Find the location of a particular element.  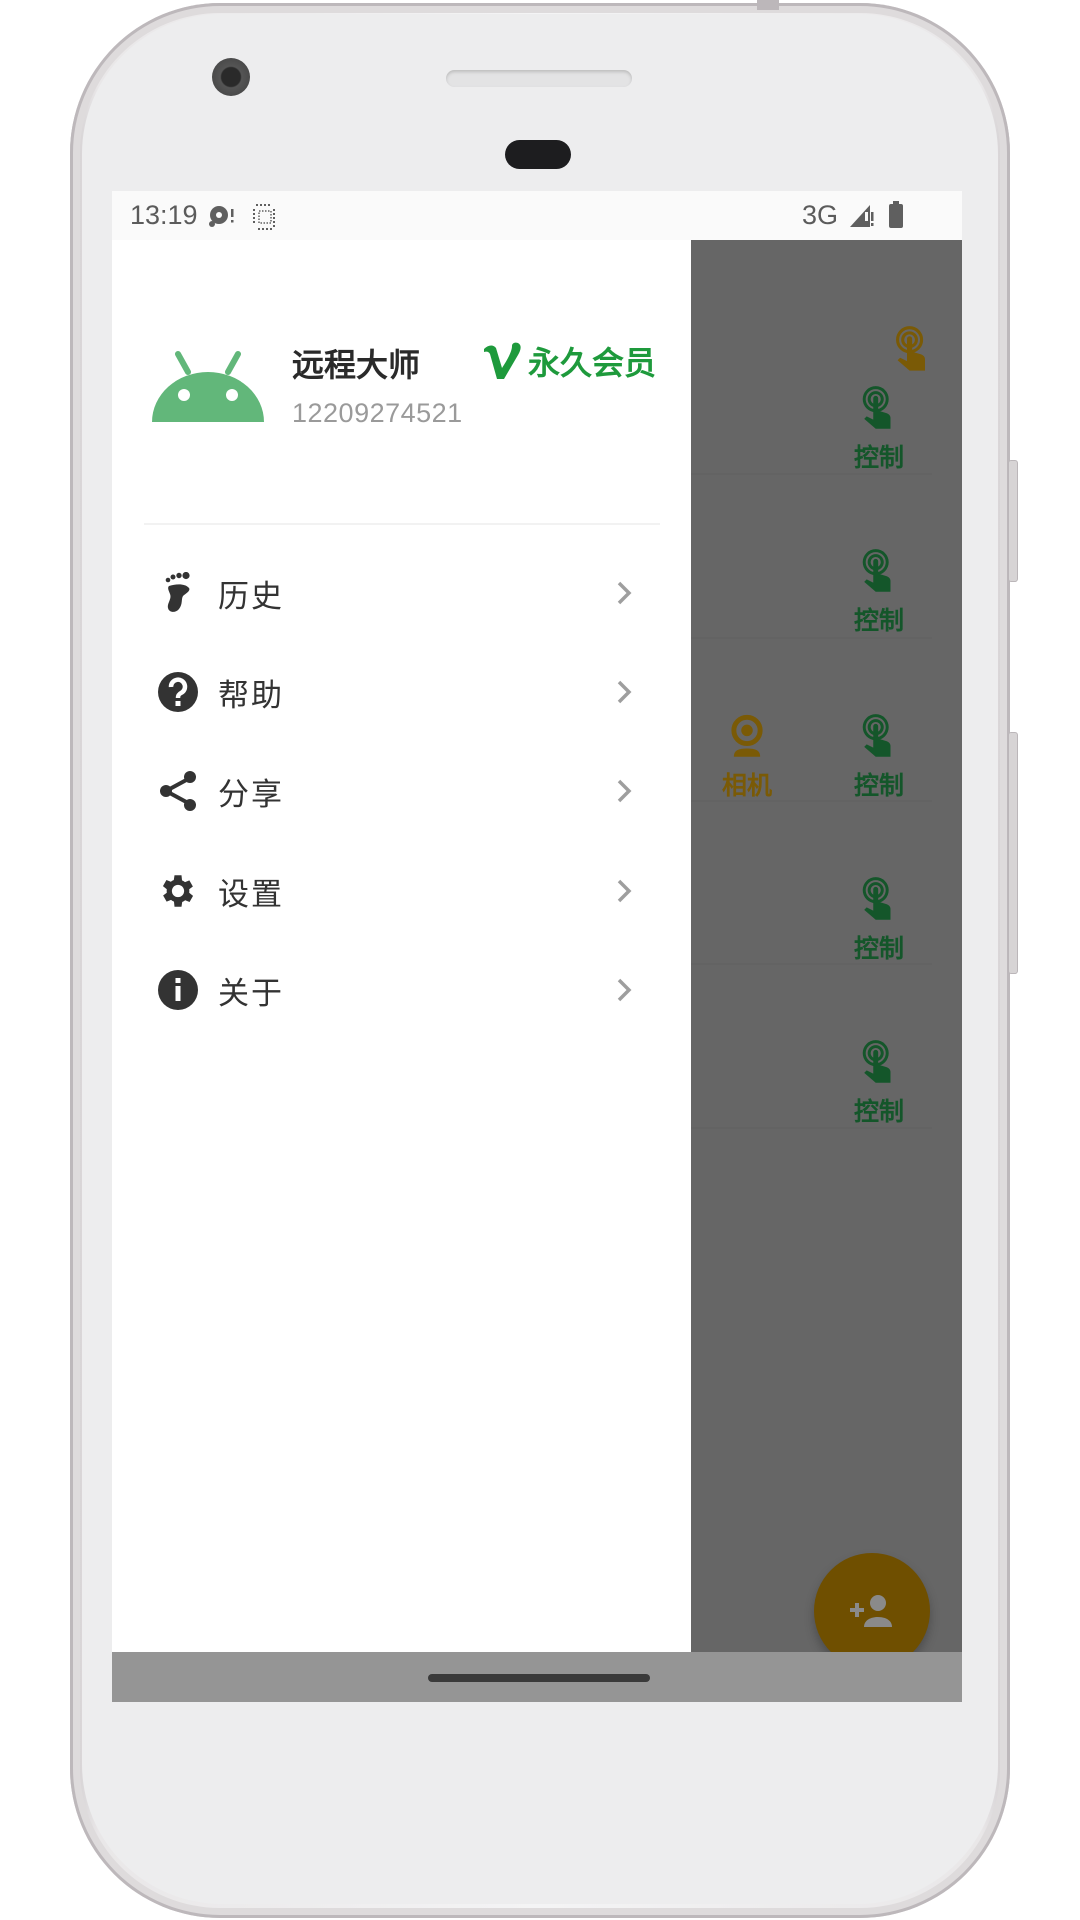

share-icon is located at coordinates (178, 791).